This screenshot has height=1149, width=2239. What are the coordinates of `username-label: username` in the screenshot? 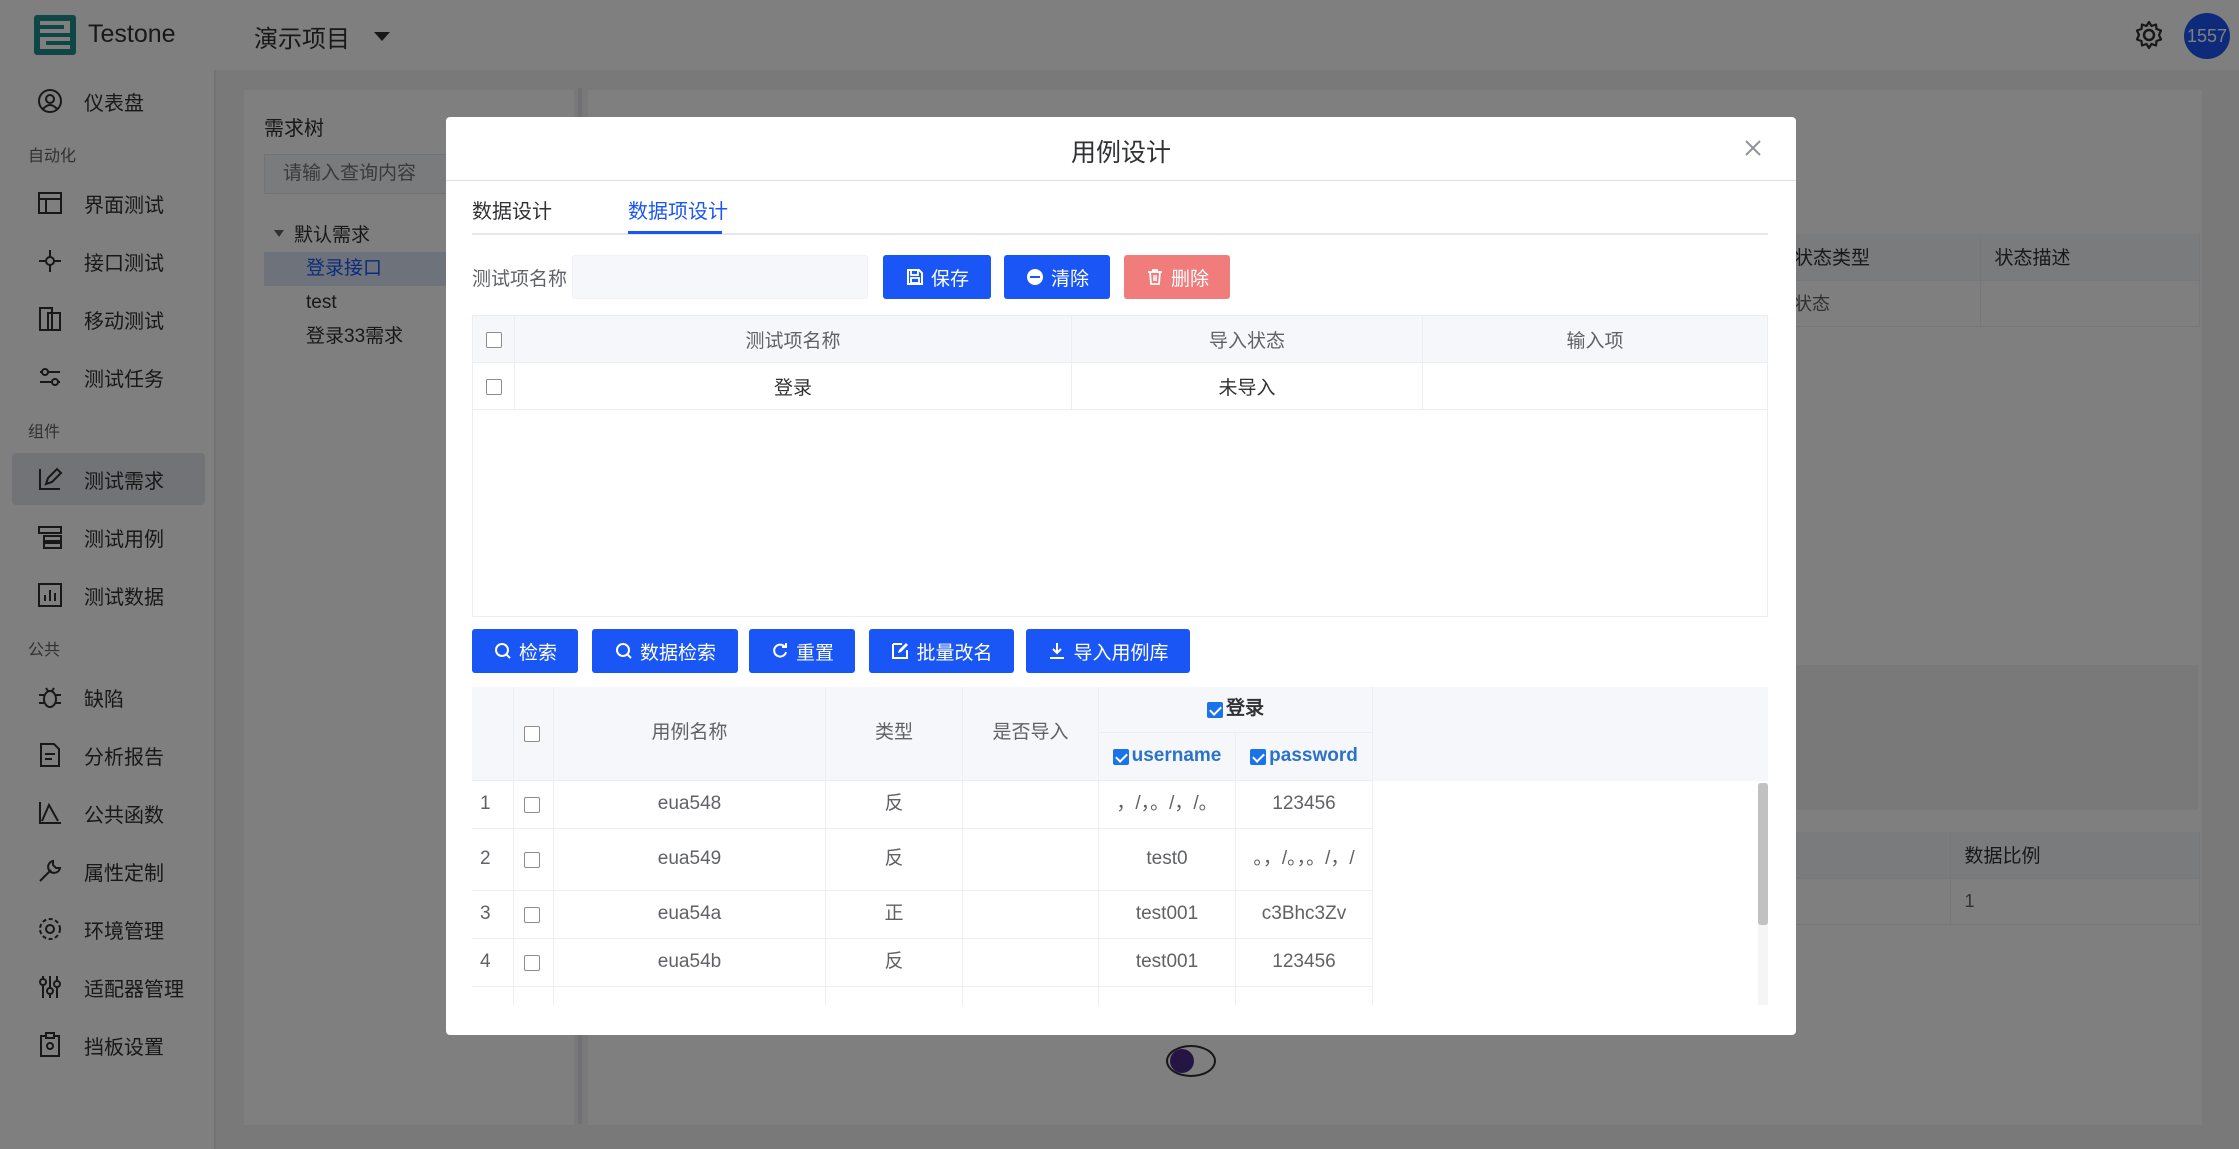 It's located at (1176, 756).